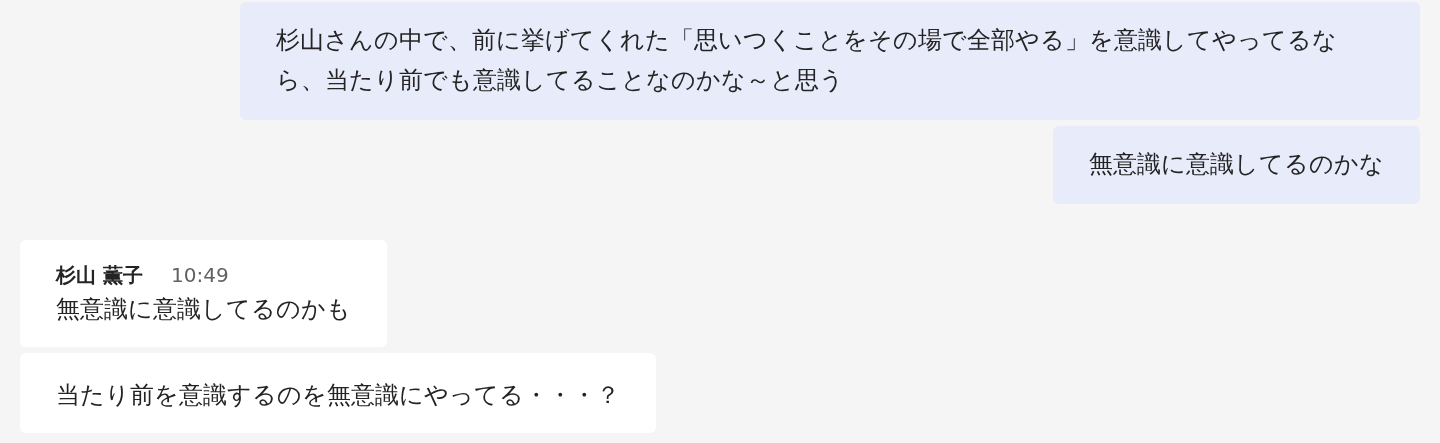 This screenshot has height=443, width=1440. What do you see at coordinates (338, 395) in the screenshot?
I see `message-text: 当たり前を意識するのを無意識にやってる・・・？` at bounding box center [338, 395].